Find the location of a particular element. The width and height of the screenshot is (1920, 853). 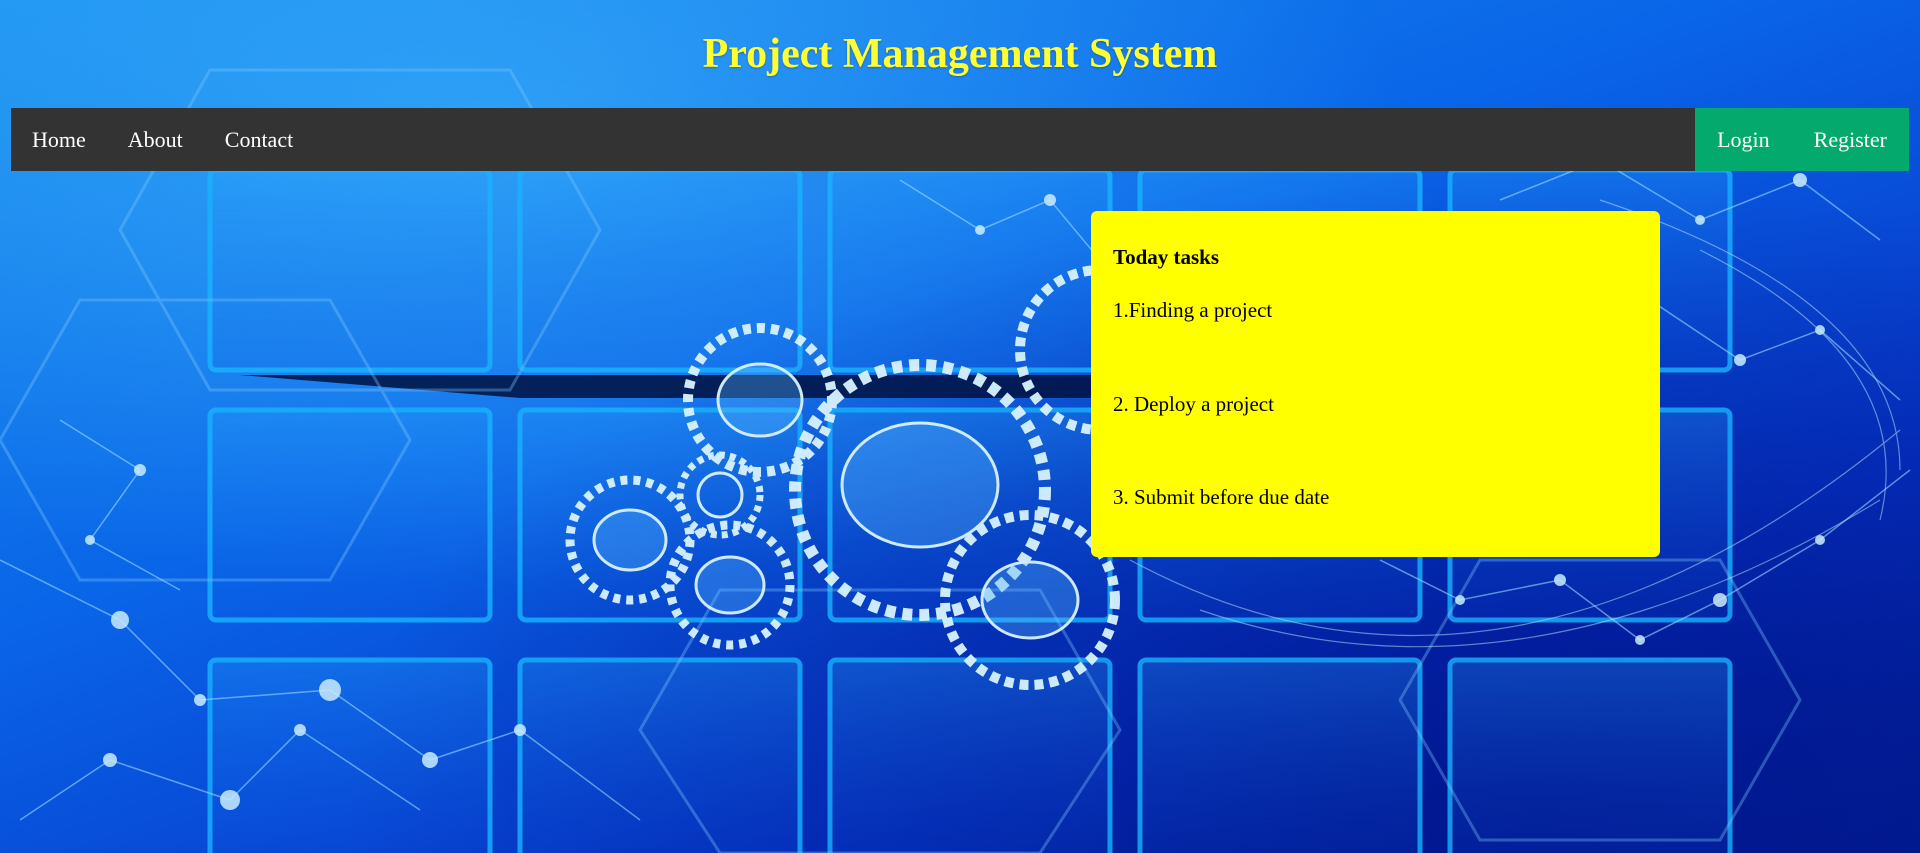

register-link: Register is located at coordinates (1850, 139).